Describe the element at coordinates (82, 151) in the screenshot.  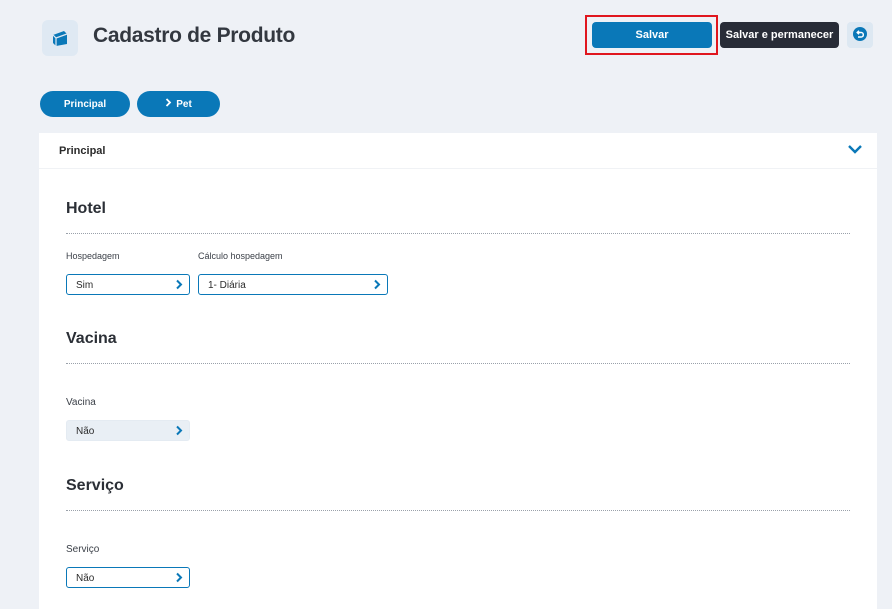
I see `panel-title: Principal` at that location.